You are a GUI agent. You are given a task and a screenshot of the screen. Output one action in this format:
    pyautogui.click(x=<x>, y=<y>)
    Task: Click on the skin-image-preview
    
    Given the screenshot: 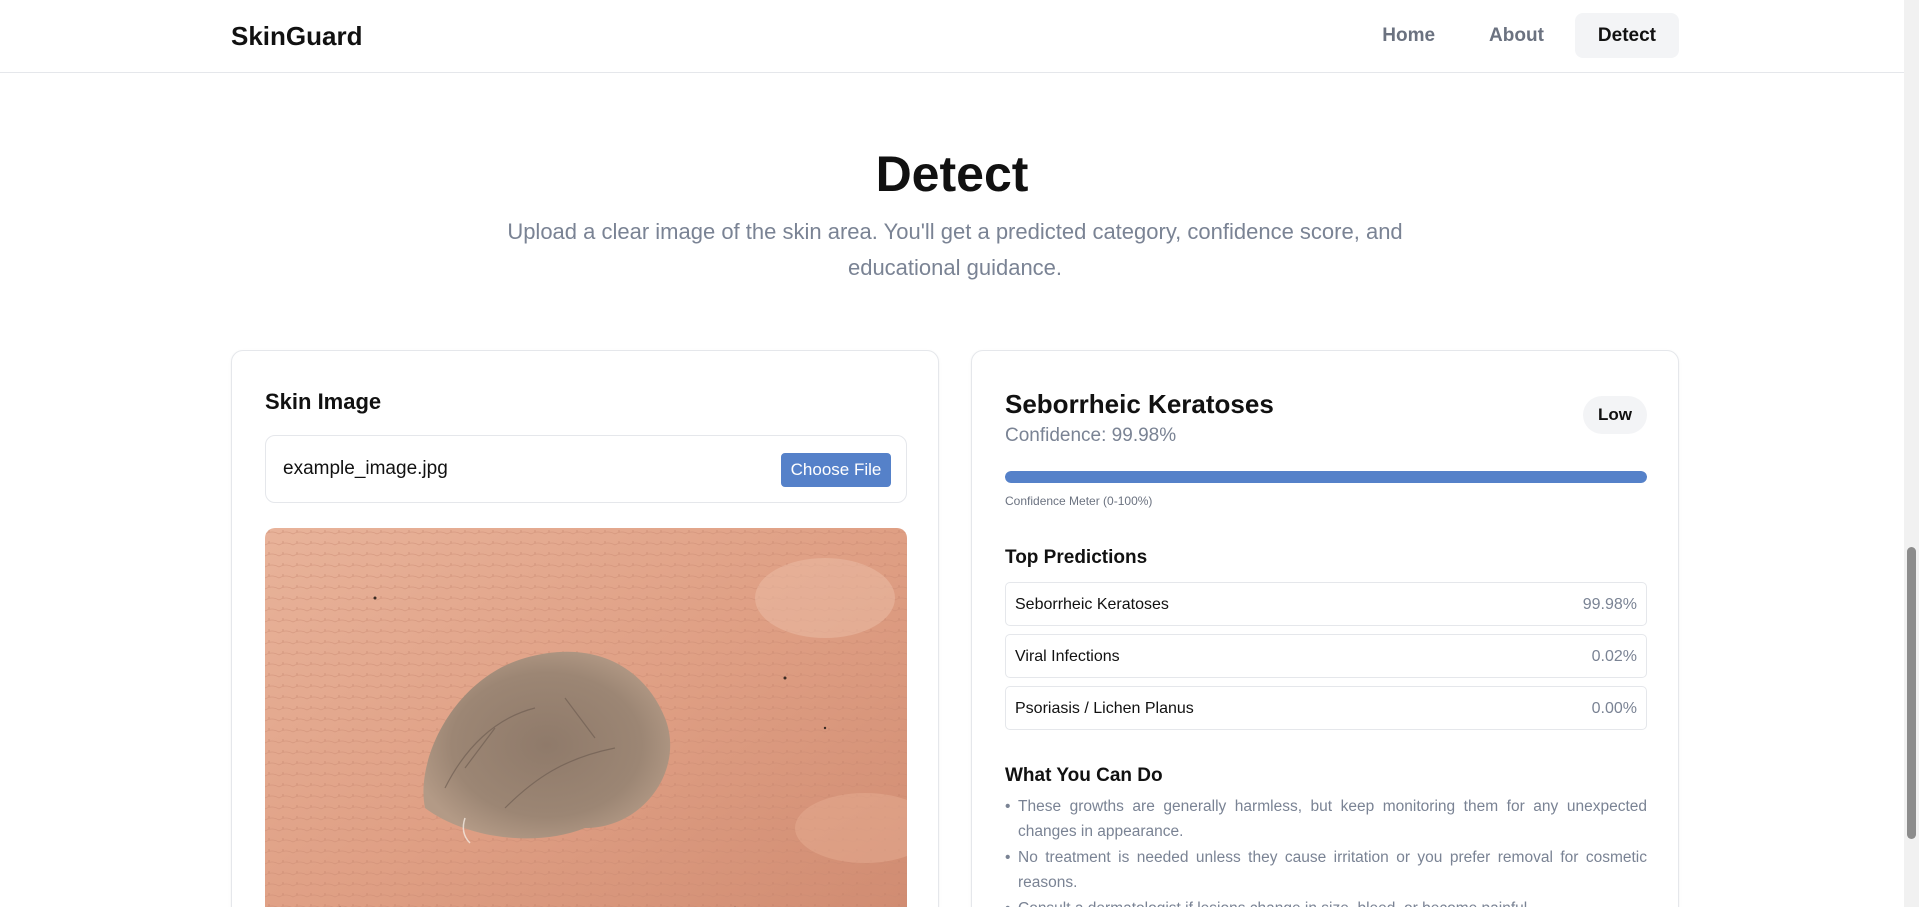 What is the action you would take?
    pyautogui.click(x=586, y=717)
    